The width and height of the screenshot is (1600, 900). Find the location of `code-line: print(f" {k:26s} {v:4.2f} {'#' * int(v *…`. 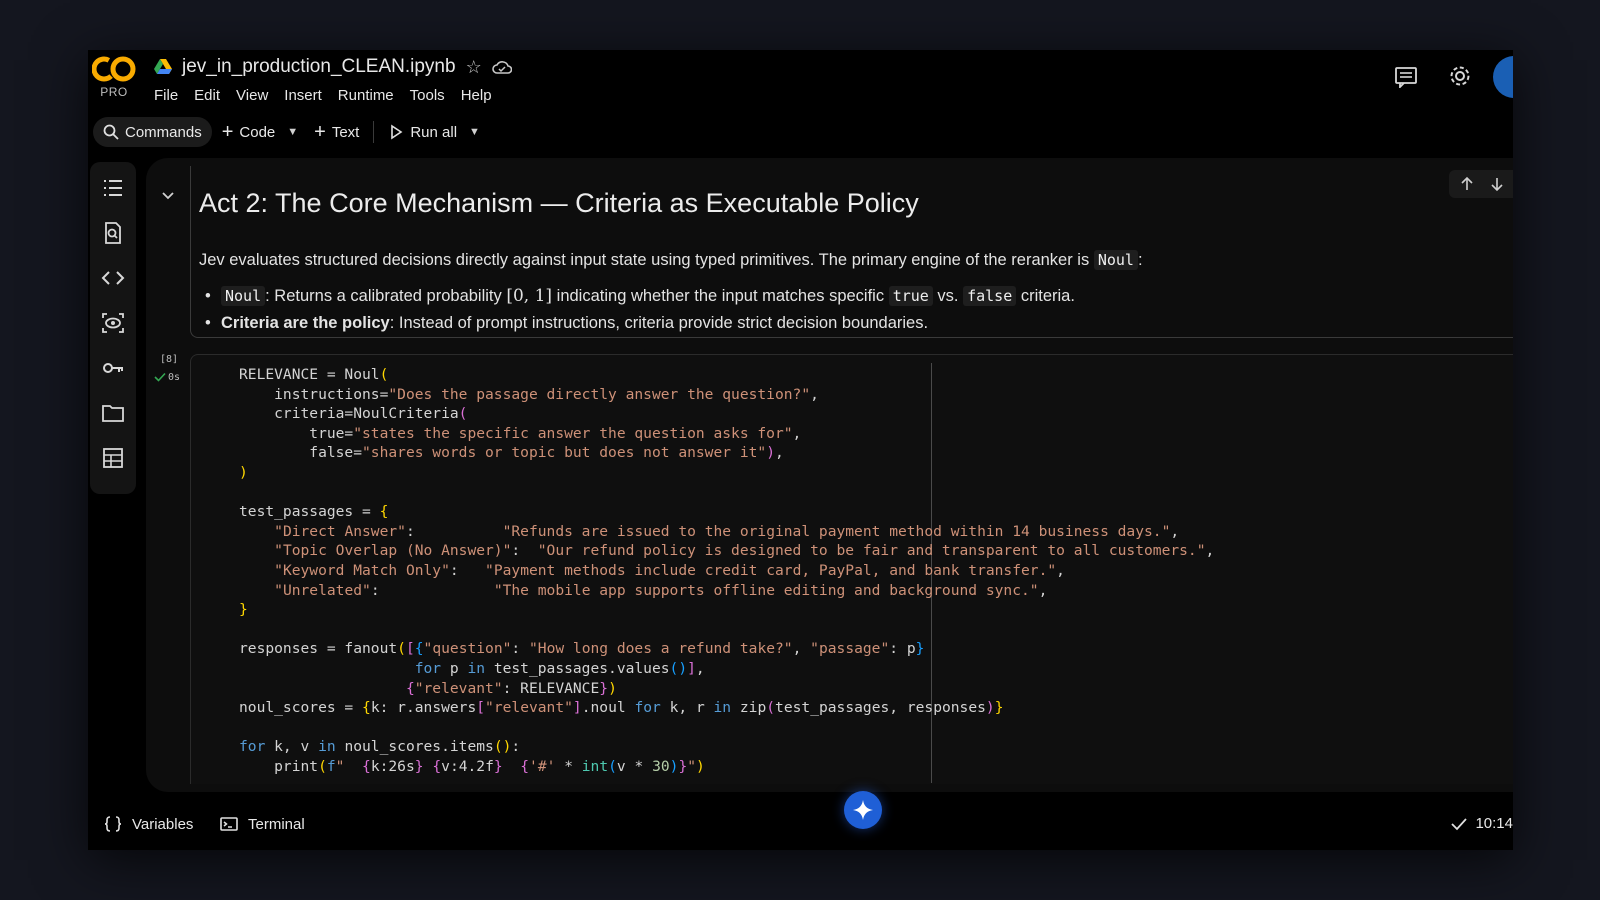

code-line: print(f" {k:26s} {v:4.2f} {'#' * int(v *… is located at coordinates (472, 766).